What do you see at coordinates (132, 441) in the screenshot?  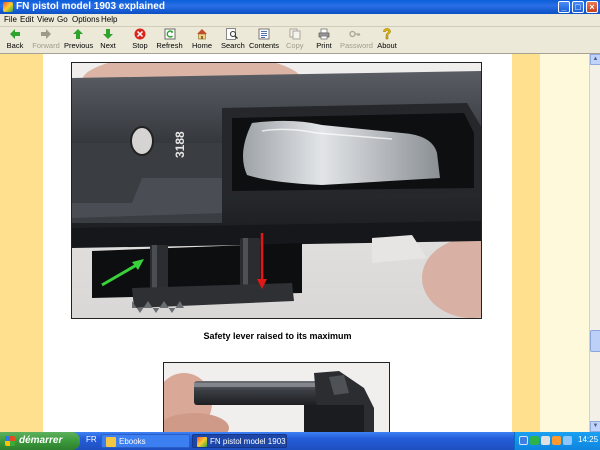 I see `task-label: Ebooks` at bounding box center [132, 441].